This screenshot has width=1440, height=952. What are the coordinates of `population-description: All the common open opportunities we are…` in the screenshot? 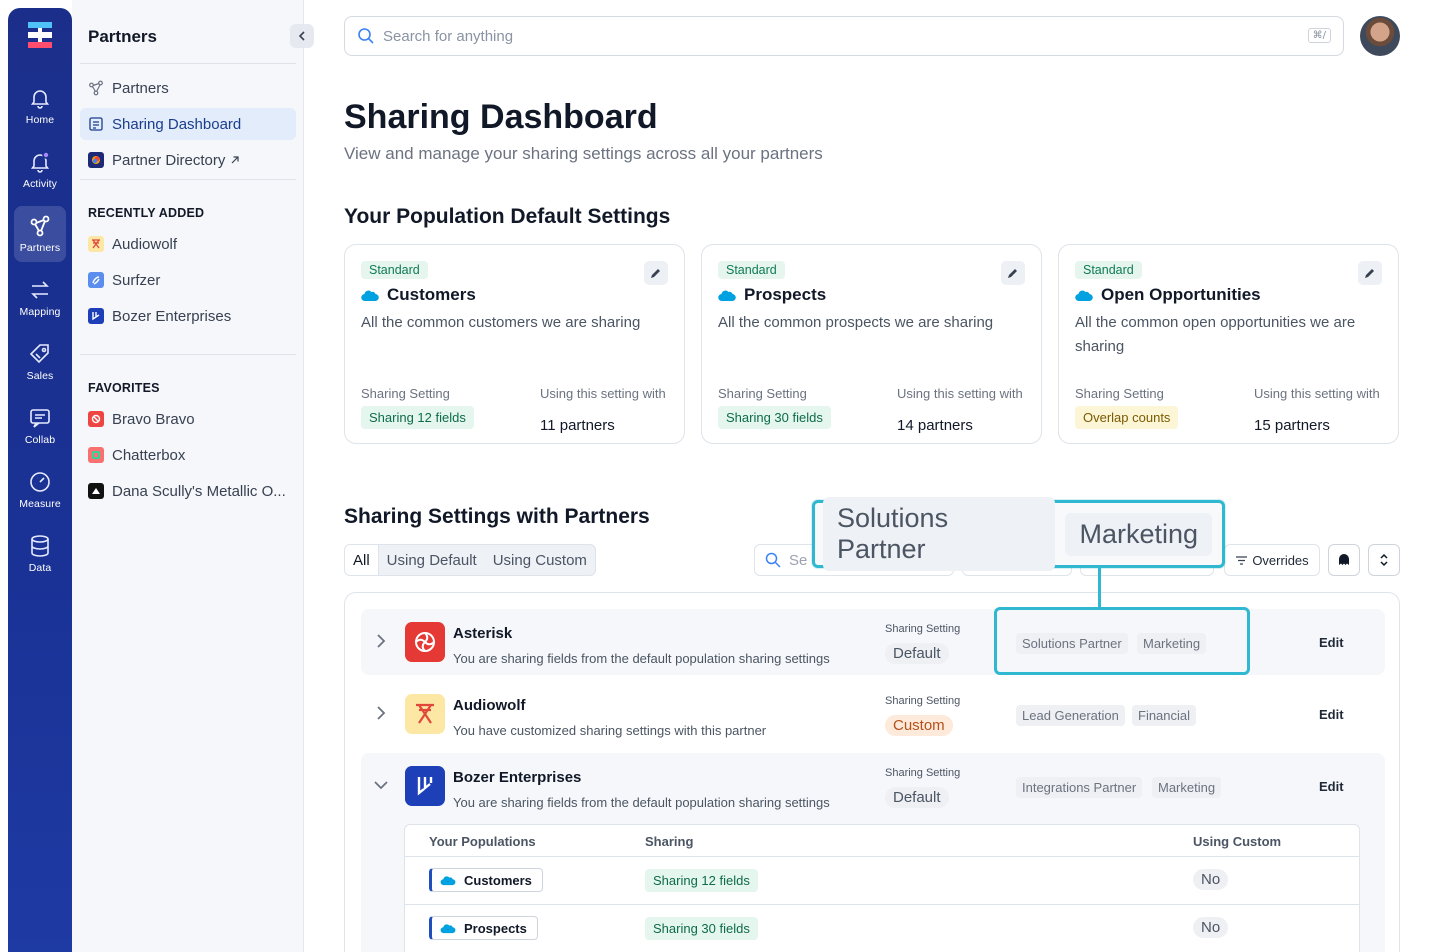 It's located at (1215, 334).